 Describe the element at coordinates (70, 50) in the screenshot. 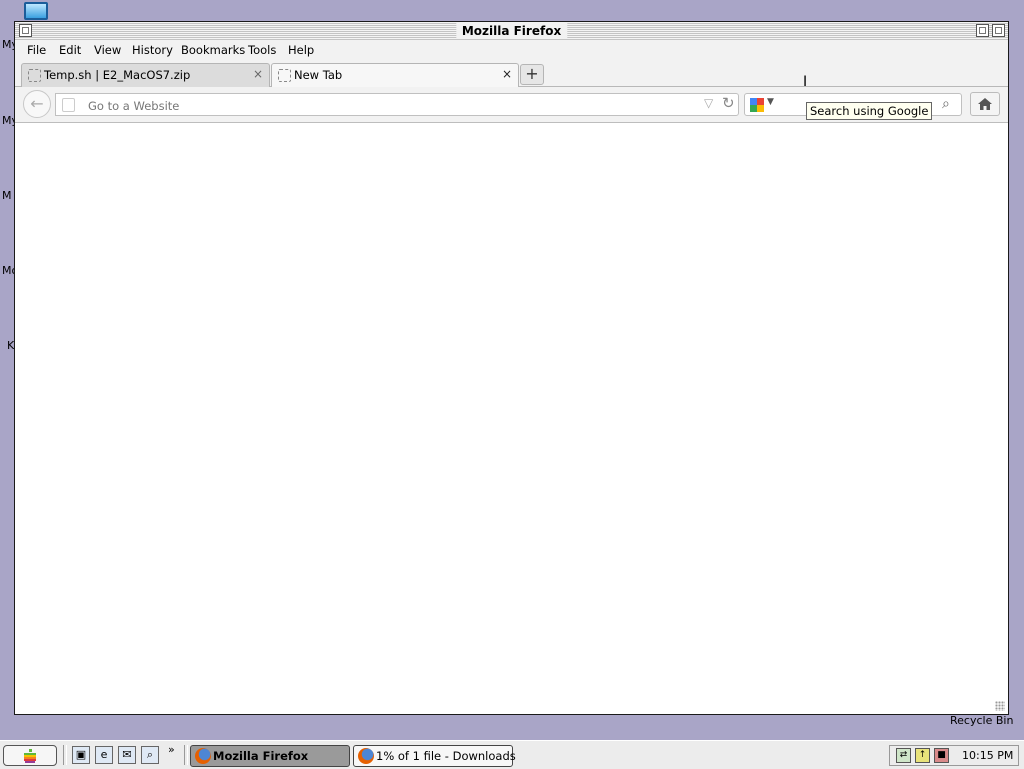

I see `menu-edit: Edit` at that location.